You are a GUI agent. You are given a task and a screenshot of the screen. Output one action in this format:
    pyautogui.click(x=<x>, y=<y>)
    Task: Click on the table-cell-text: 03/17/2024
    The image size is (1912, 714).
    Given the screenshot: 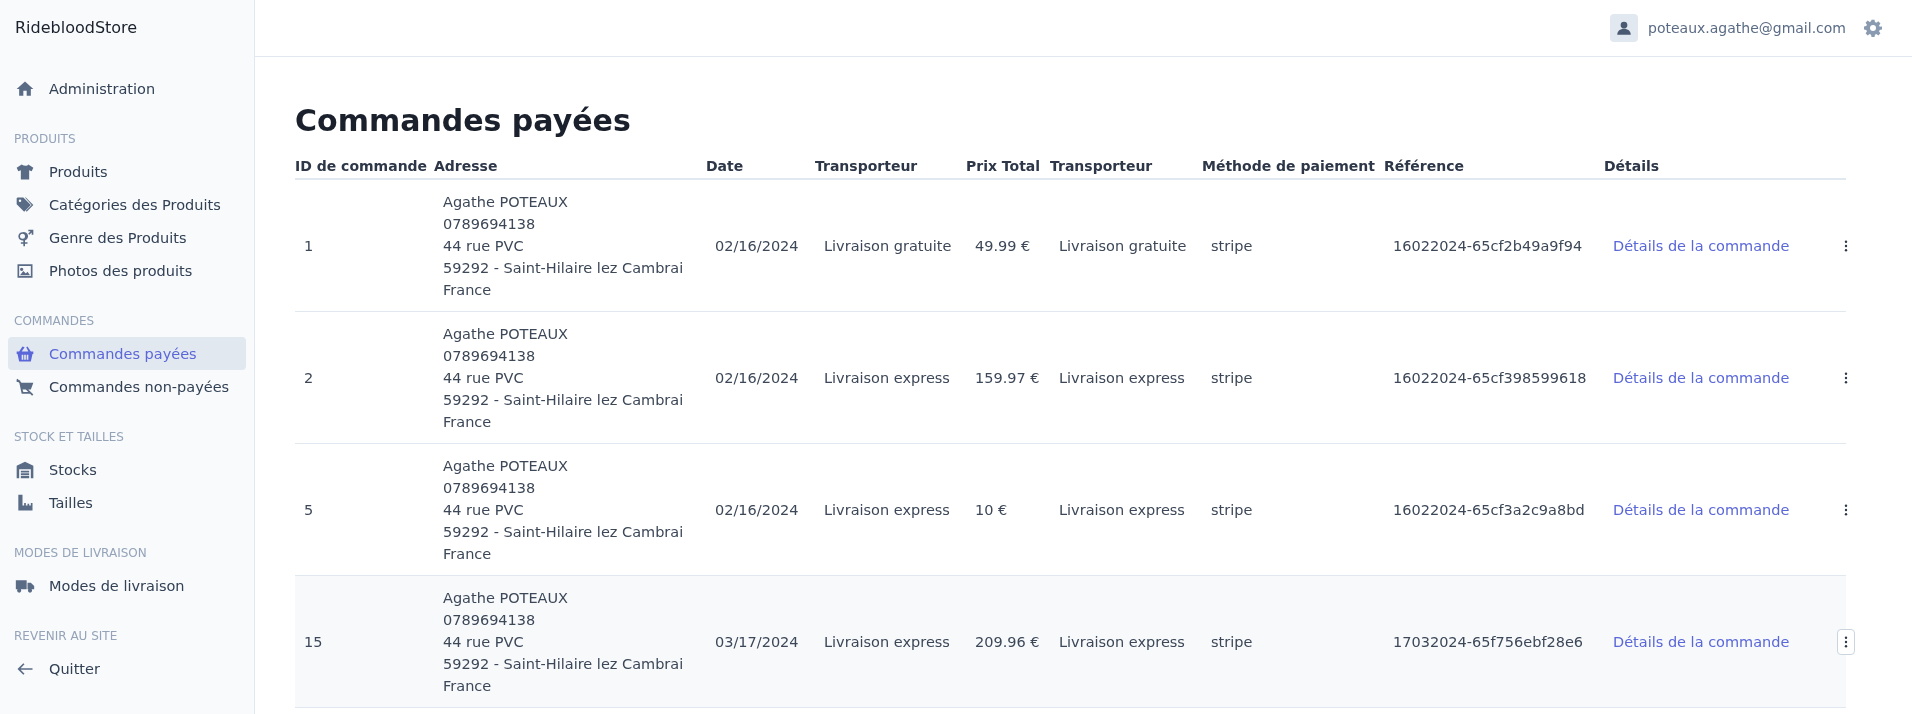 What is the action you would take?
    pyautogui.click(x=757, y=641)
    